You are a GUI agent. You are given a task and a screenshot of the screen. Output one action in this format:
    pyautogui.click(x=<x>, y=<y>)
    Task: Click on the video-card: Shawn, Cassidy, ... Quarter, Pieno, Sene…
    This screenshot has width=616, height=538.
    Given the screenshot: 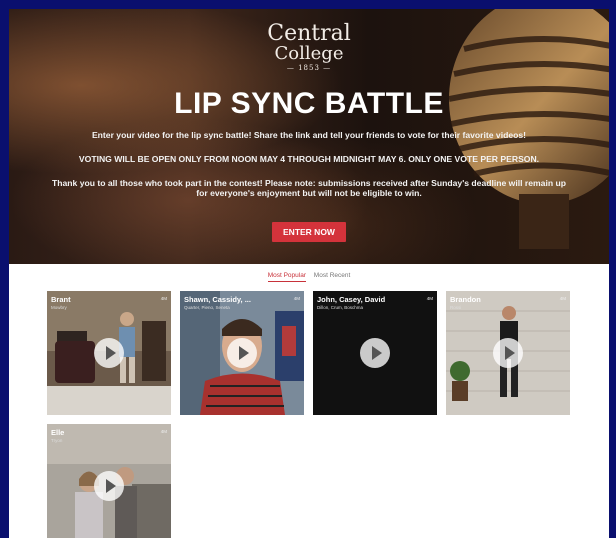 What is the action you would take?
    pyautogui.click(x=242, y=353)
    